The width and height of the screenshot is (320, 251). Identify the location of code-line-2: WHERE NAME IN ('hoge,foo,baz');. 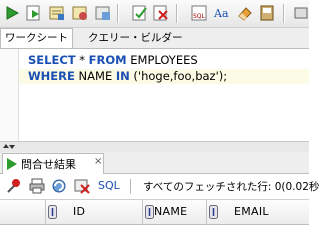
(164, 76).